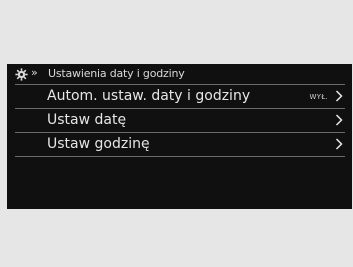 This screenshot has width=353, height=267. Describe the element at coordinates (180, 144) in the screenshot. I see `menu-item-set-time: Ustaw godzinę` at that location.